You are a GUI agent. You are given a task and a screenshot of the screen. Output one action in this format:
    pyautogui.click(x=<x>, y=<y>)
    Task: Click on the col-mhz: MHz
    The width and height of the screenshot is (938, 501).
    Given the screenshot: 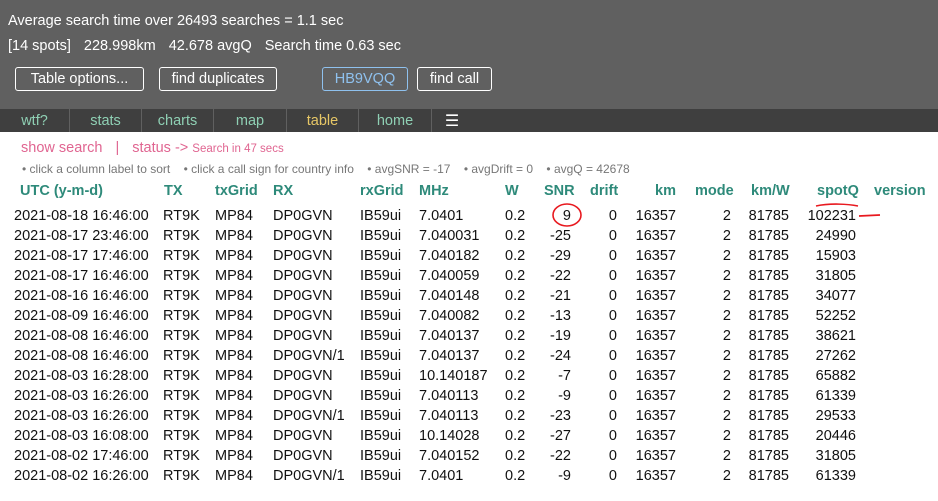 What is the action you would take?
    pyautogui.click(x=434, y=191)
    